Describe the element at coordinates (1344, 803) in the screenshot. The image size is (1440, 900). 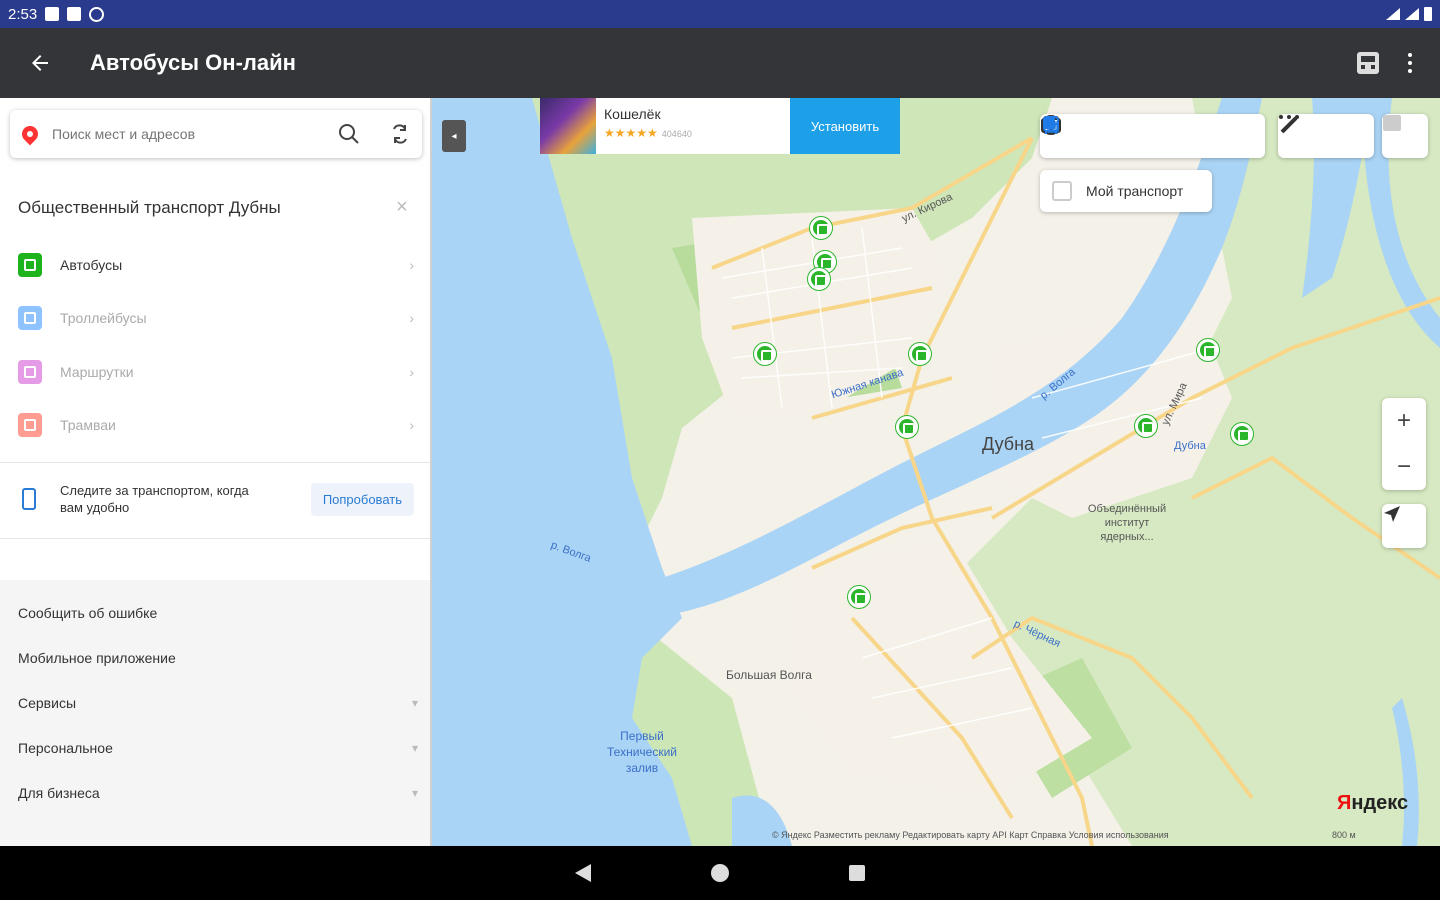
I see `yandex-logo-red: Я` at that location.